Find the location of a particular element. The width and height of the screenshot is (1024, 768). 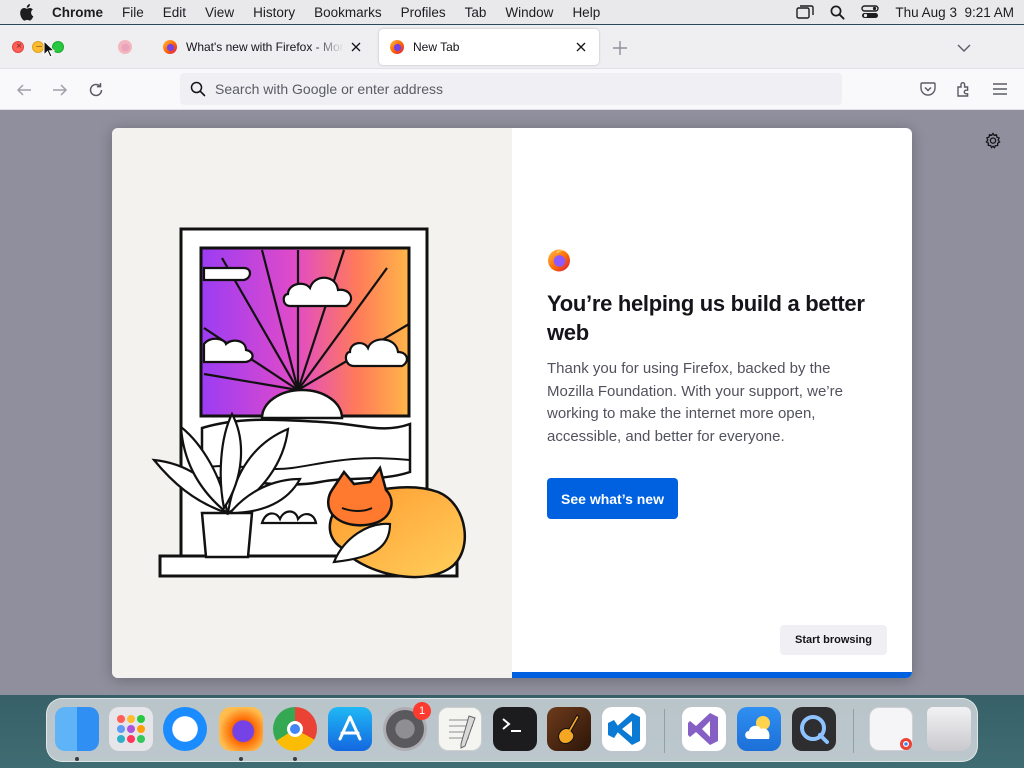

dock-finder-icon is located at coordinates (77, 729).